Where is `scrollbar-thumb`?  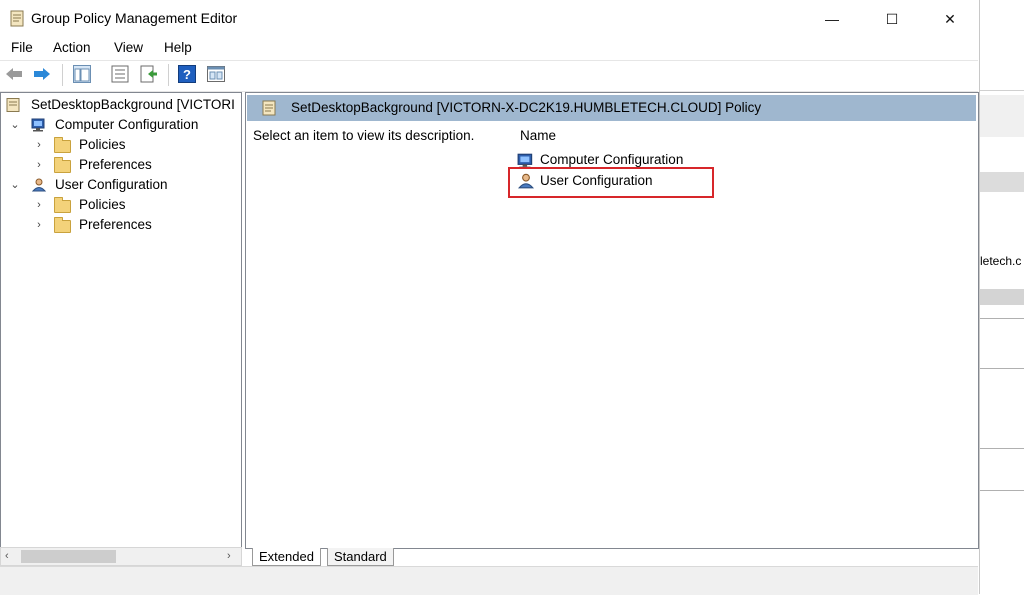
scrollbar-thumb is located at coordinates (68, 556).